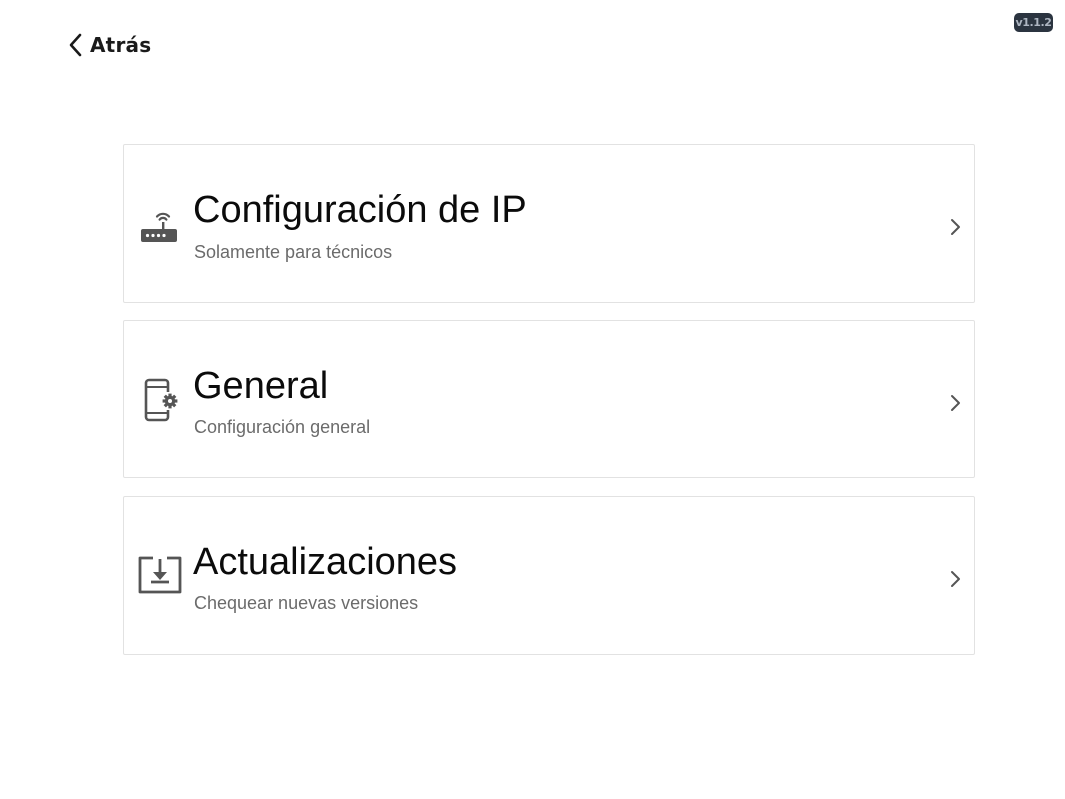  Describe the element at coordinates (293, 252) in the screenshot. I see `menu-item-subtitle: Solamente para técnicos` at that location.